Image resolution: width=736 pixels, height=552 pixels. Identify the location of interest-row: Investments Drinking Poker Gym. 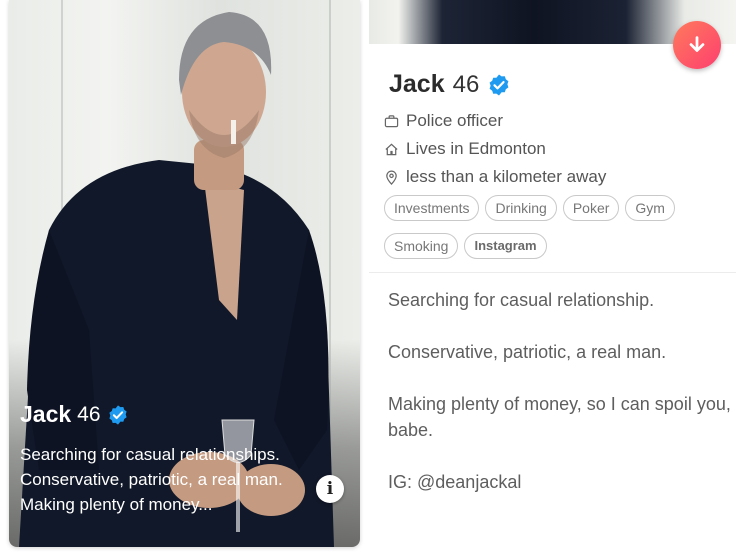
(556, 208).